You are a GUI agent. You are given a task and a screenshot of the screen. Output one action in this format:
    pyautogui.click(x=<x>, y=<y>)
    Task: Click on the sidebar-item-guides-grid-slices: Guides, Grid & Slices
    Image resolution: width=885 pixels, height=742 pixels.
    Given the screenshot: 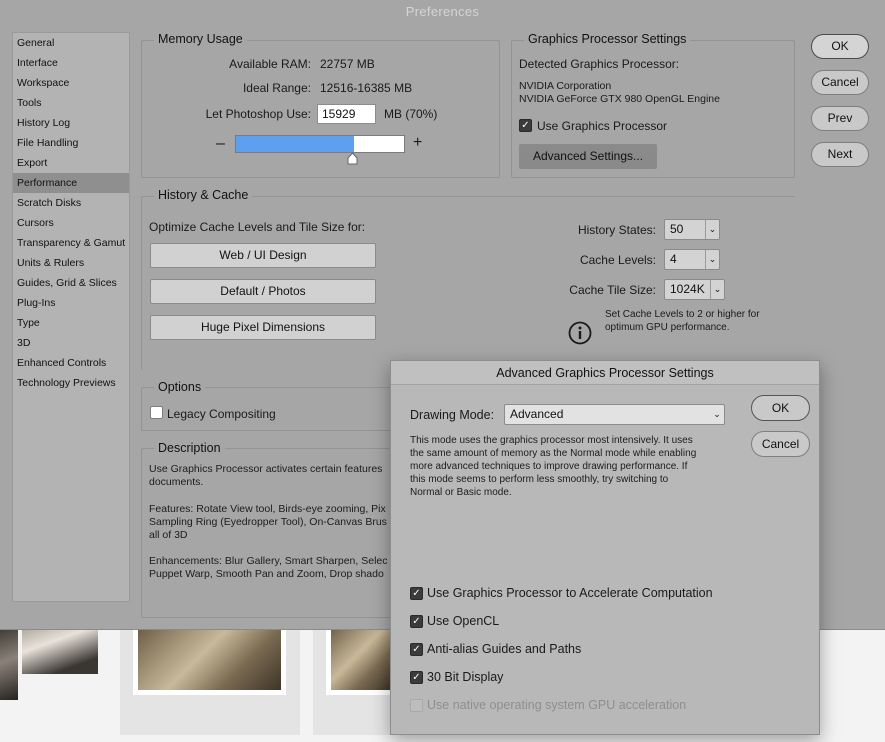 What is the action you would take?
    pyautogui.click(x=71, y=283)
    